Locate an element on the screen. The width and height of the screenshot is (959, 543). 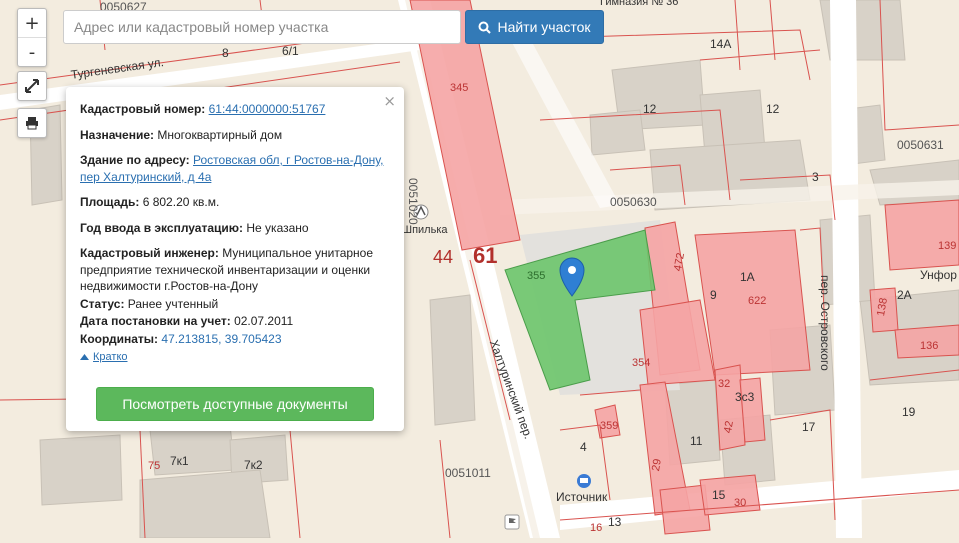
fullscreen-button is located at coordinates (32, 86).